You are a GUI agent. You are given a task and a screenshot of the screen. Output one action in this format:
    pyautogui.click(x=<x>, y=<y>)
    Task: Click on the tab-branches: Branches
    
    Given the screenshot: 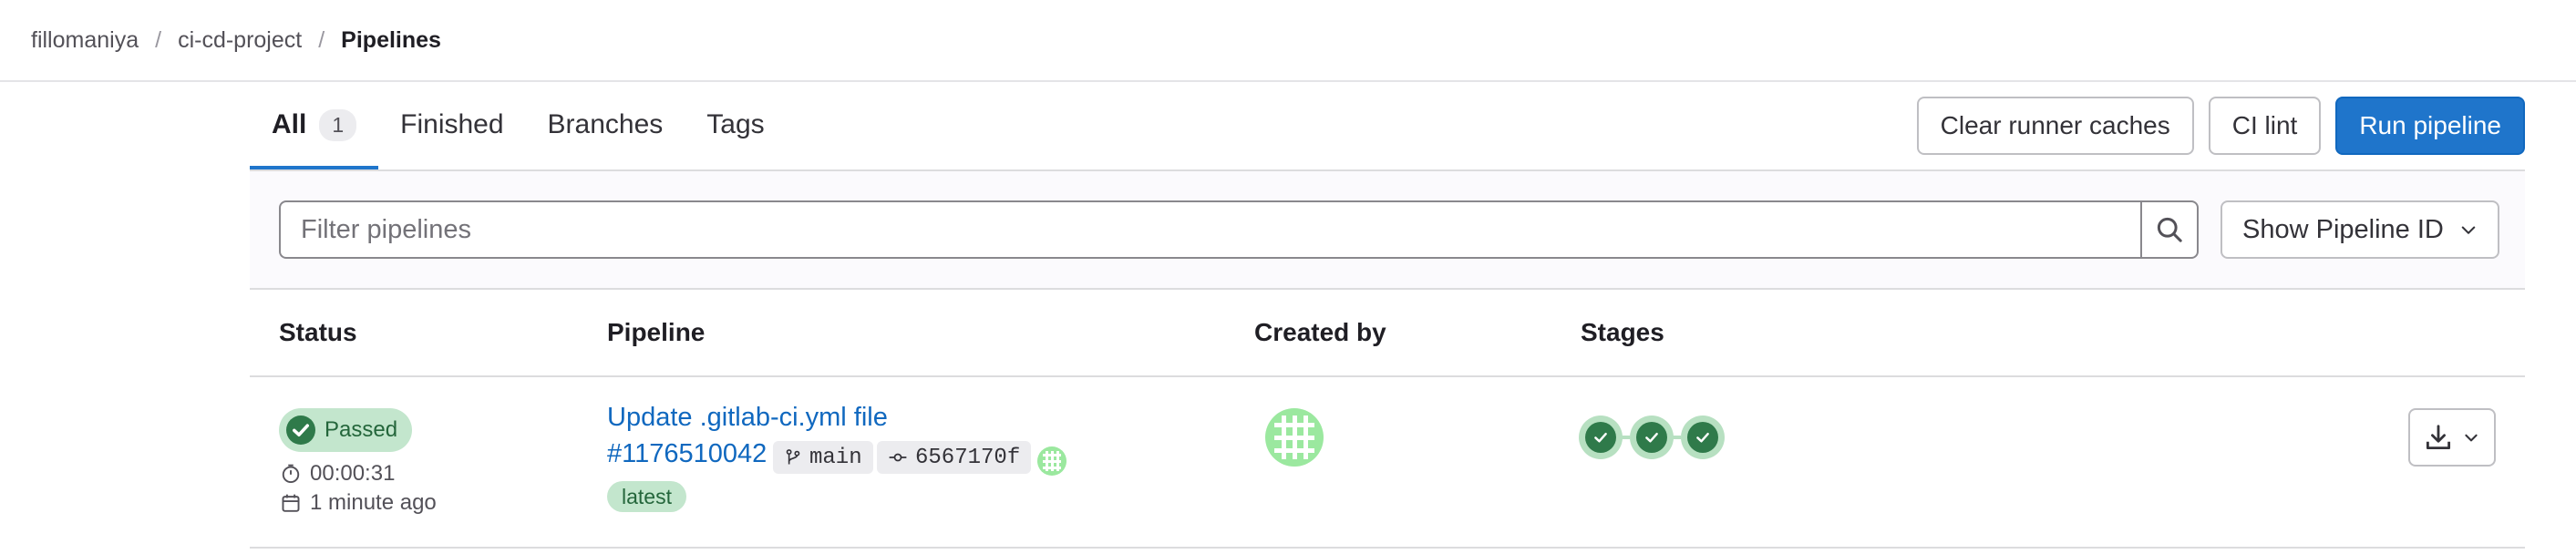 What is the action you would take?
    pyautogui.click(x=605, y=125)
    